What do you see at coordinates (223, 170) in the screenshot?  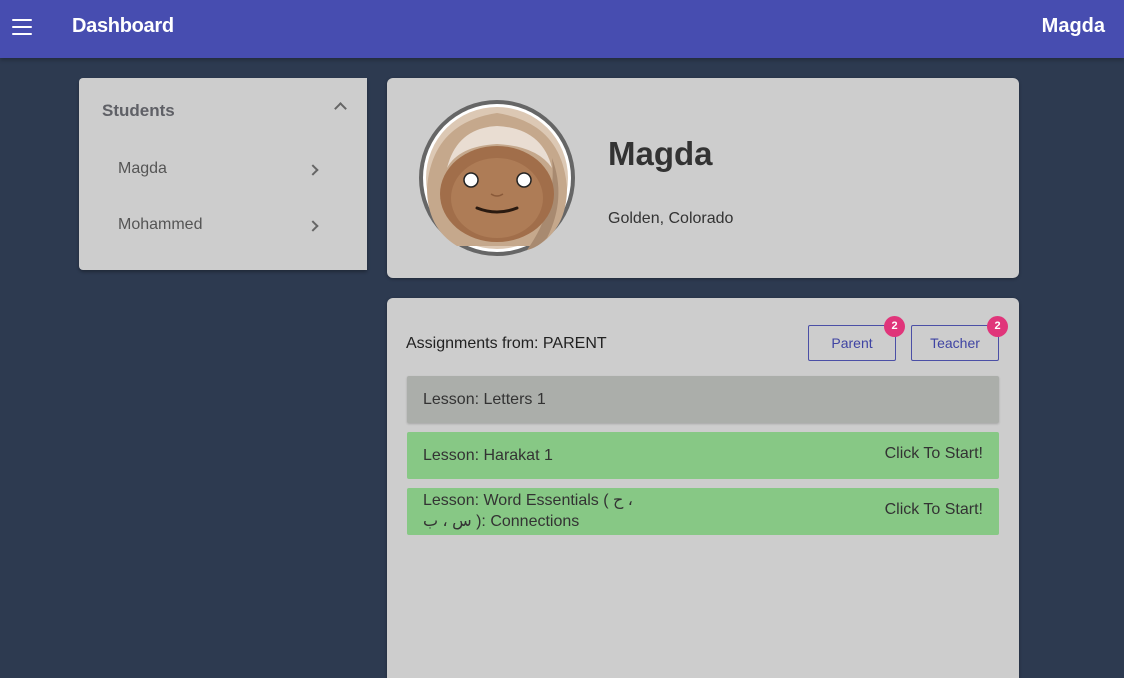 I see `student-item-magda: Magda` at bounding box center [223, 170].